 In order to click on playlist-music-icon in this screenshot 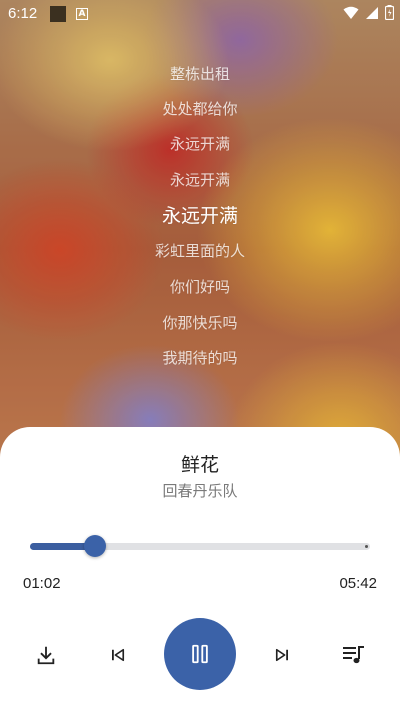, I will do `click(353, 655)`.